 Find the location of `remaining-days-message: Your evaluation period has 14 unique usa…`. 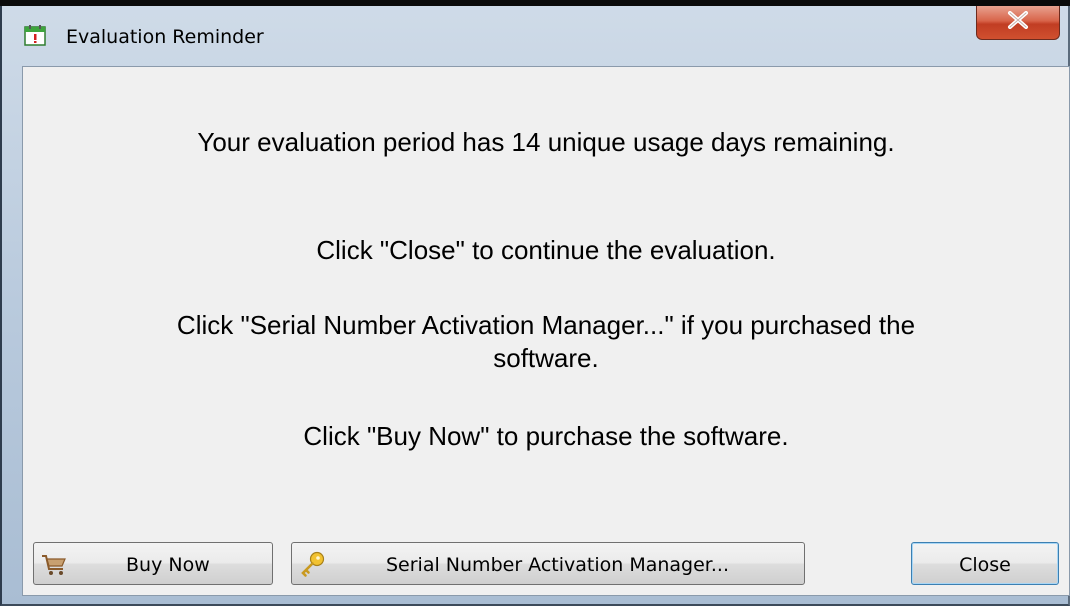

remaining-days-message: Your evaluation period has 14 unique usa… is located at coordinates (546, 142).